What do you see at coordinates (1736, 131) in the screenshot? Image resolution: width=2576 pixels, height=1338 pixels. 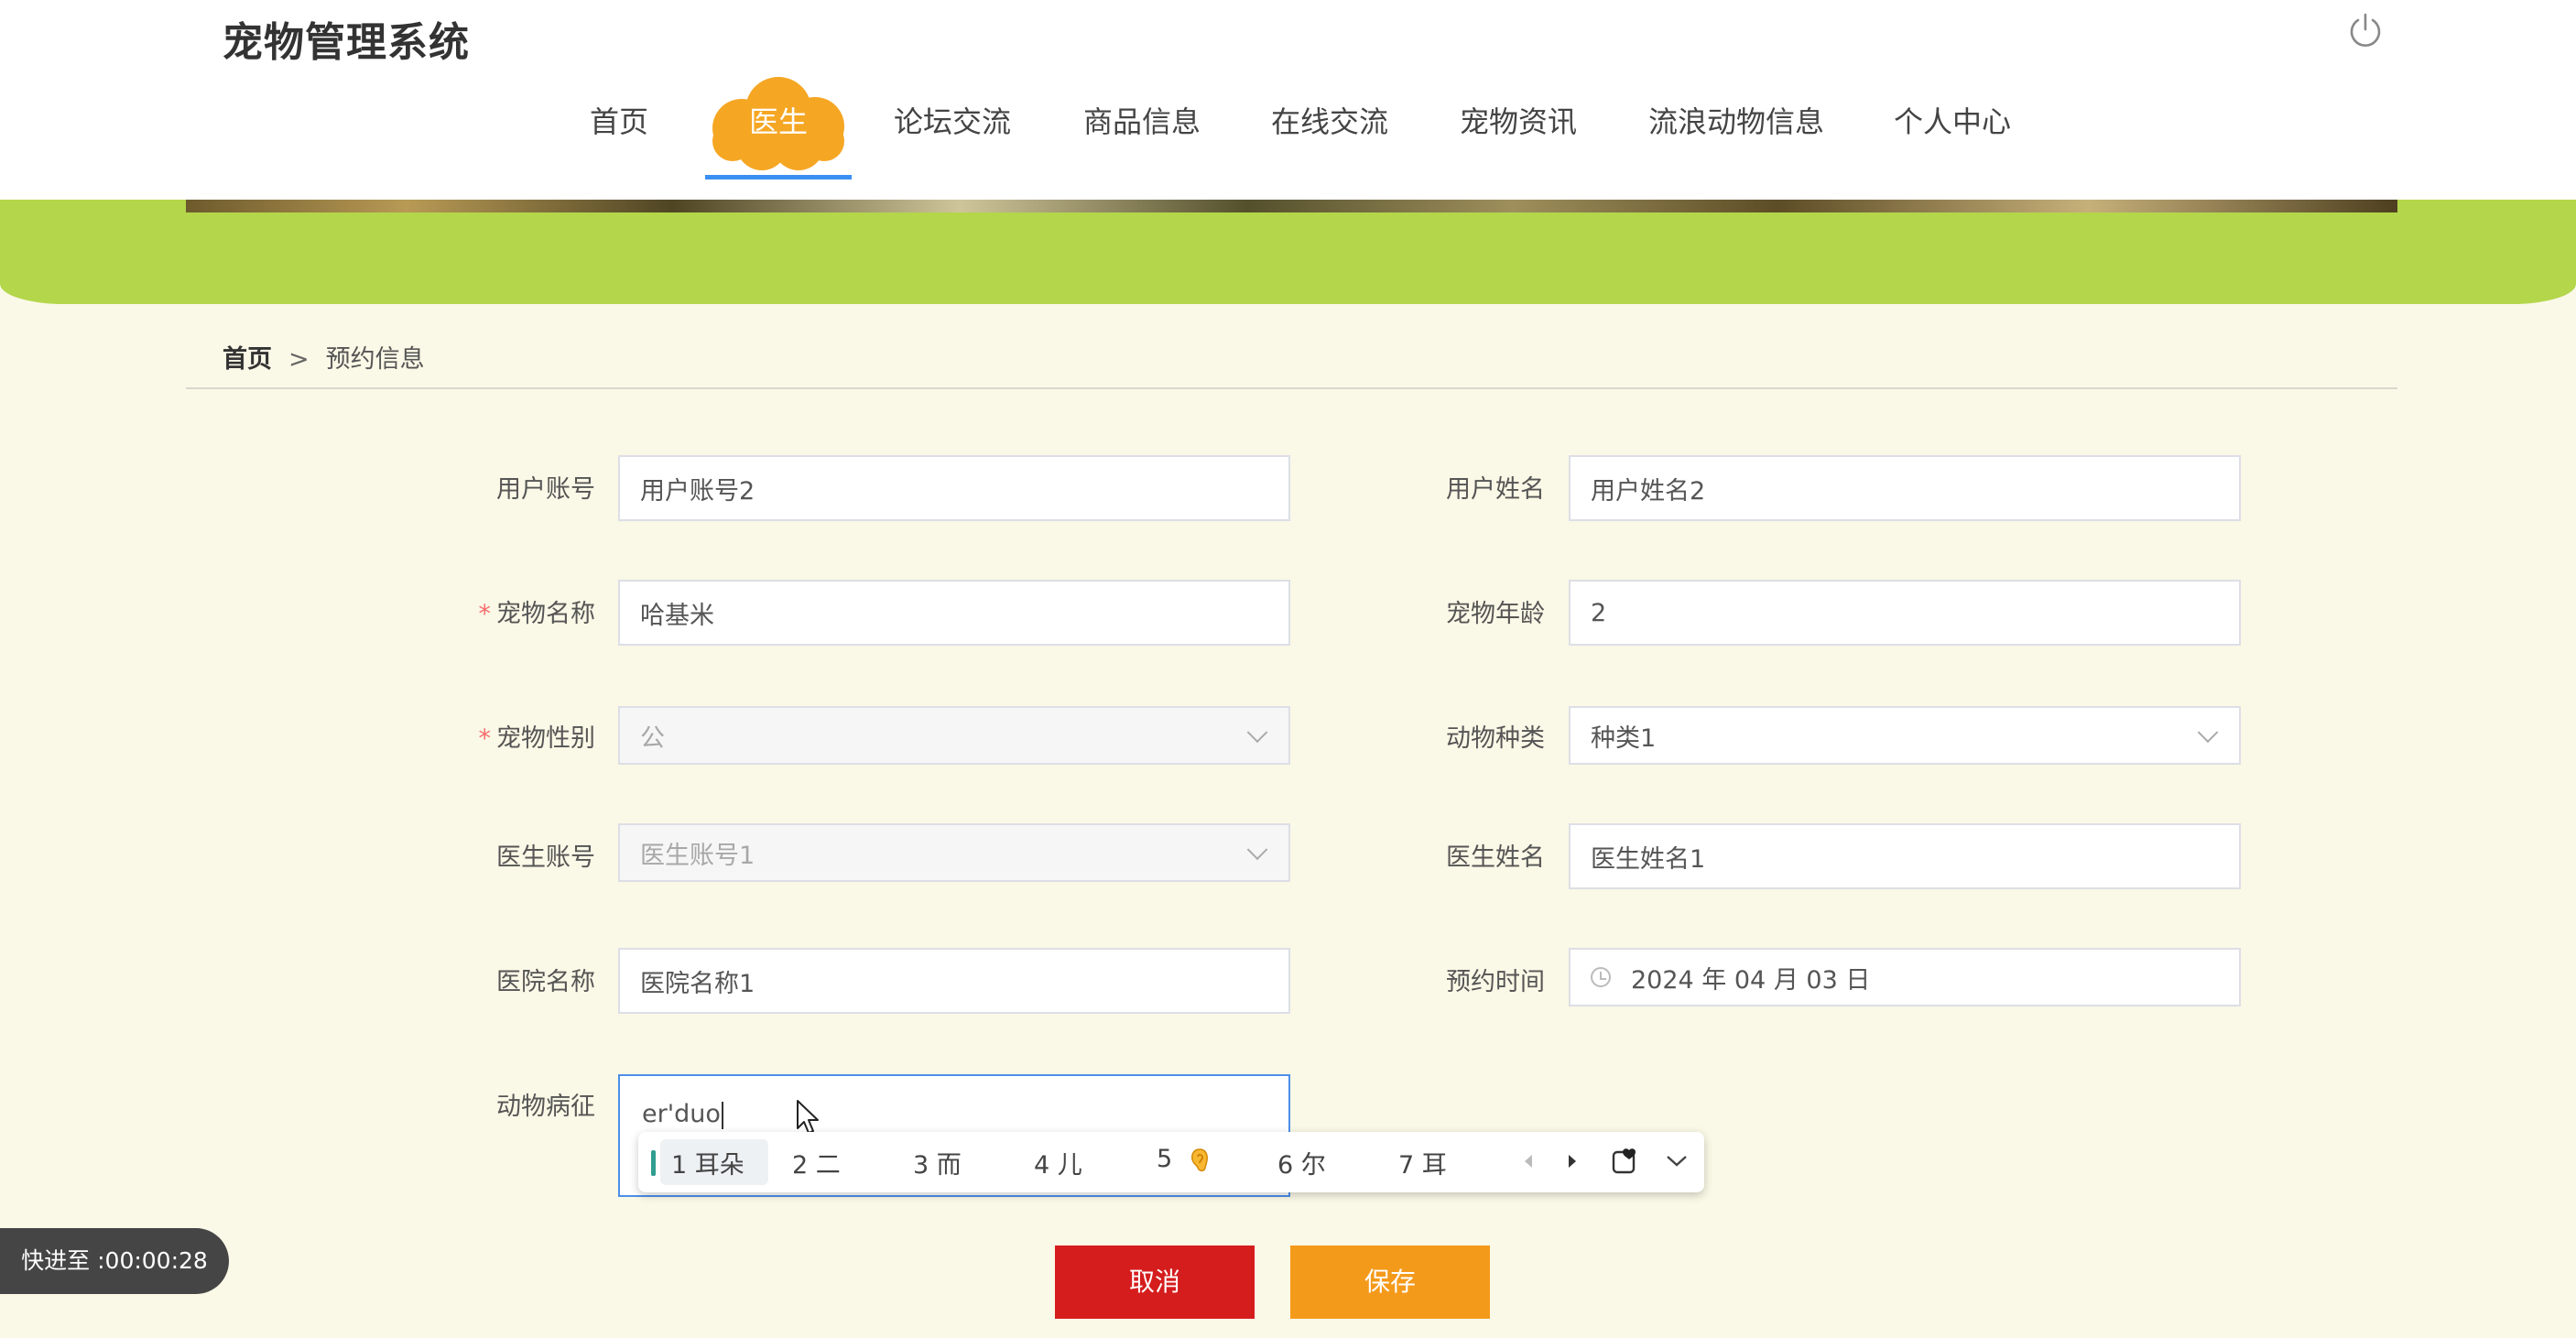 I see `nav-stray-animals: 流浪动物信息` at bounding box center [1736, 131].